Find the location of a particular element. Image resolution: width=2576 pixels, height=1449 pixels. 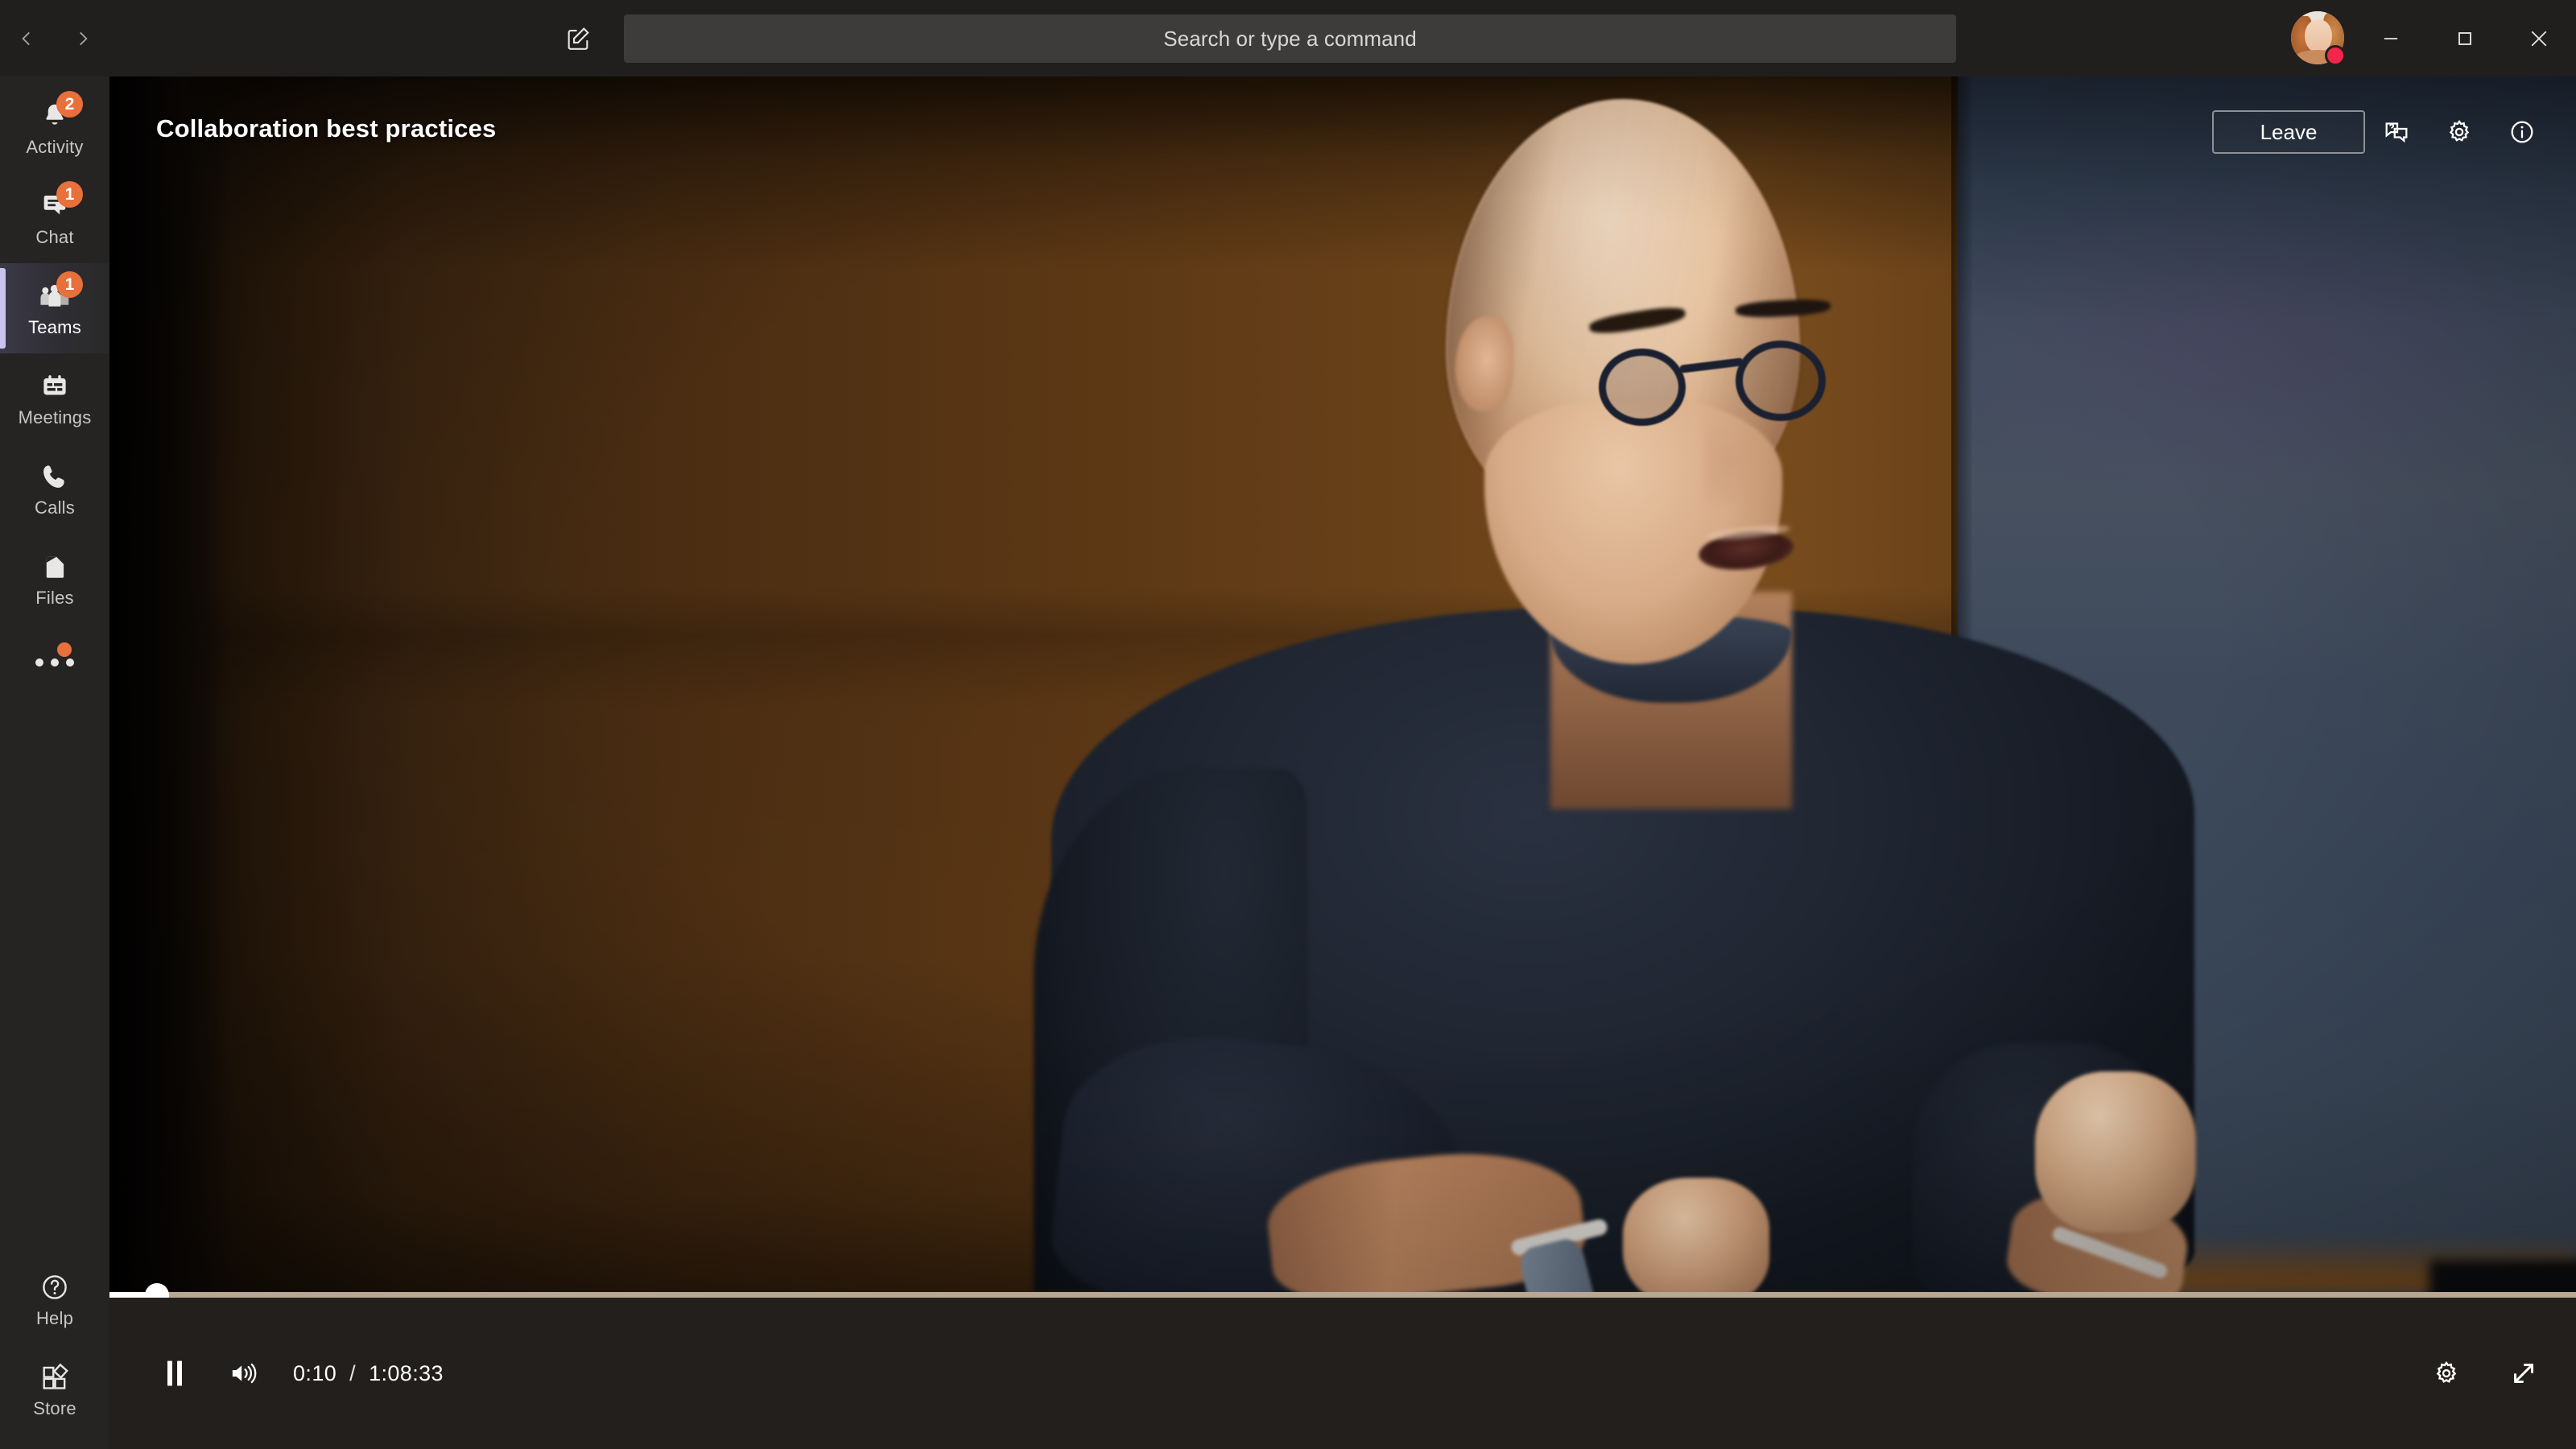

calendar-icon is located at coordinates (54, 386).